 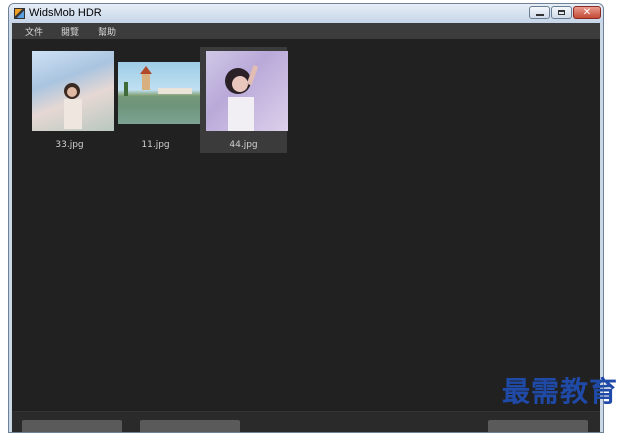 I want to click on menu-view: 閱覽, so click(x=70, y=31).